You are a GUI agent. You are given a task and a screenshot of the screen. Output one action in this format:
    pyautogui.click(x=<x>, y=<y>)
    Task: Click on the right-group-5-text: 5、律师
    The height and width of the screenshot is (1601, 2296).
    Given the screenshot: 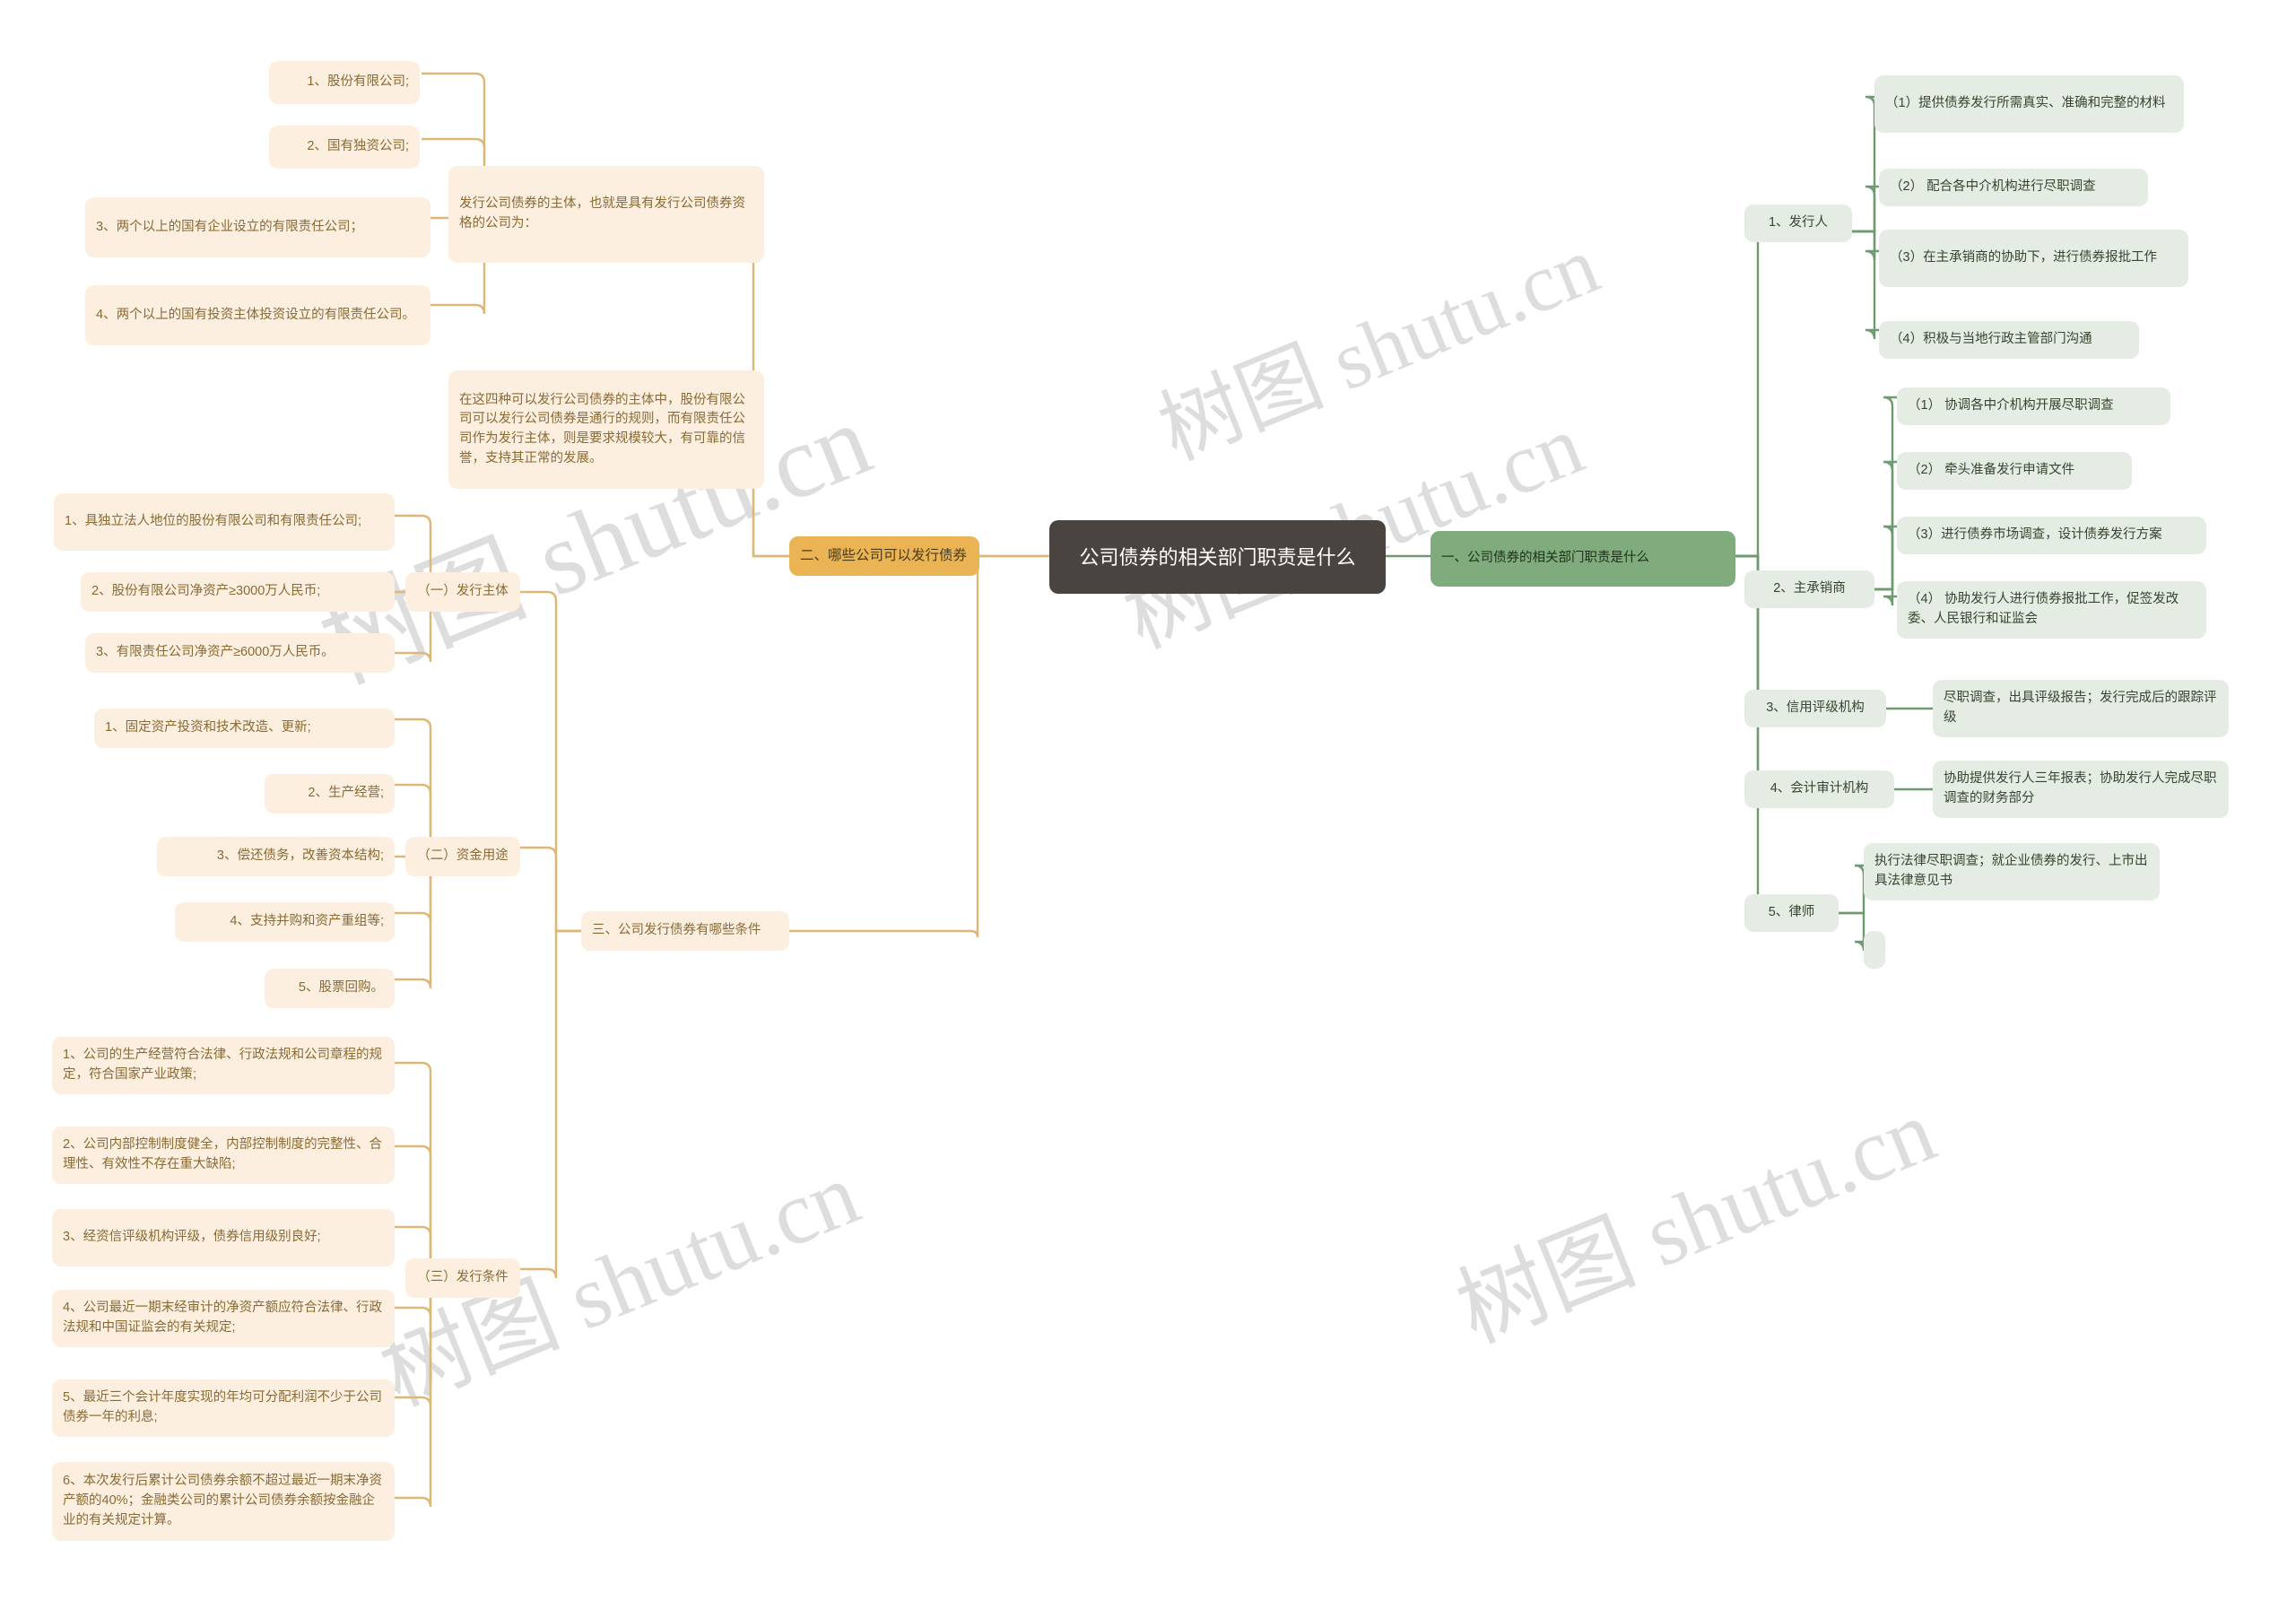 What is the action you would take?
    pyautogui.click(x=1791, y=912)
    